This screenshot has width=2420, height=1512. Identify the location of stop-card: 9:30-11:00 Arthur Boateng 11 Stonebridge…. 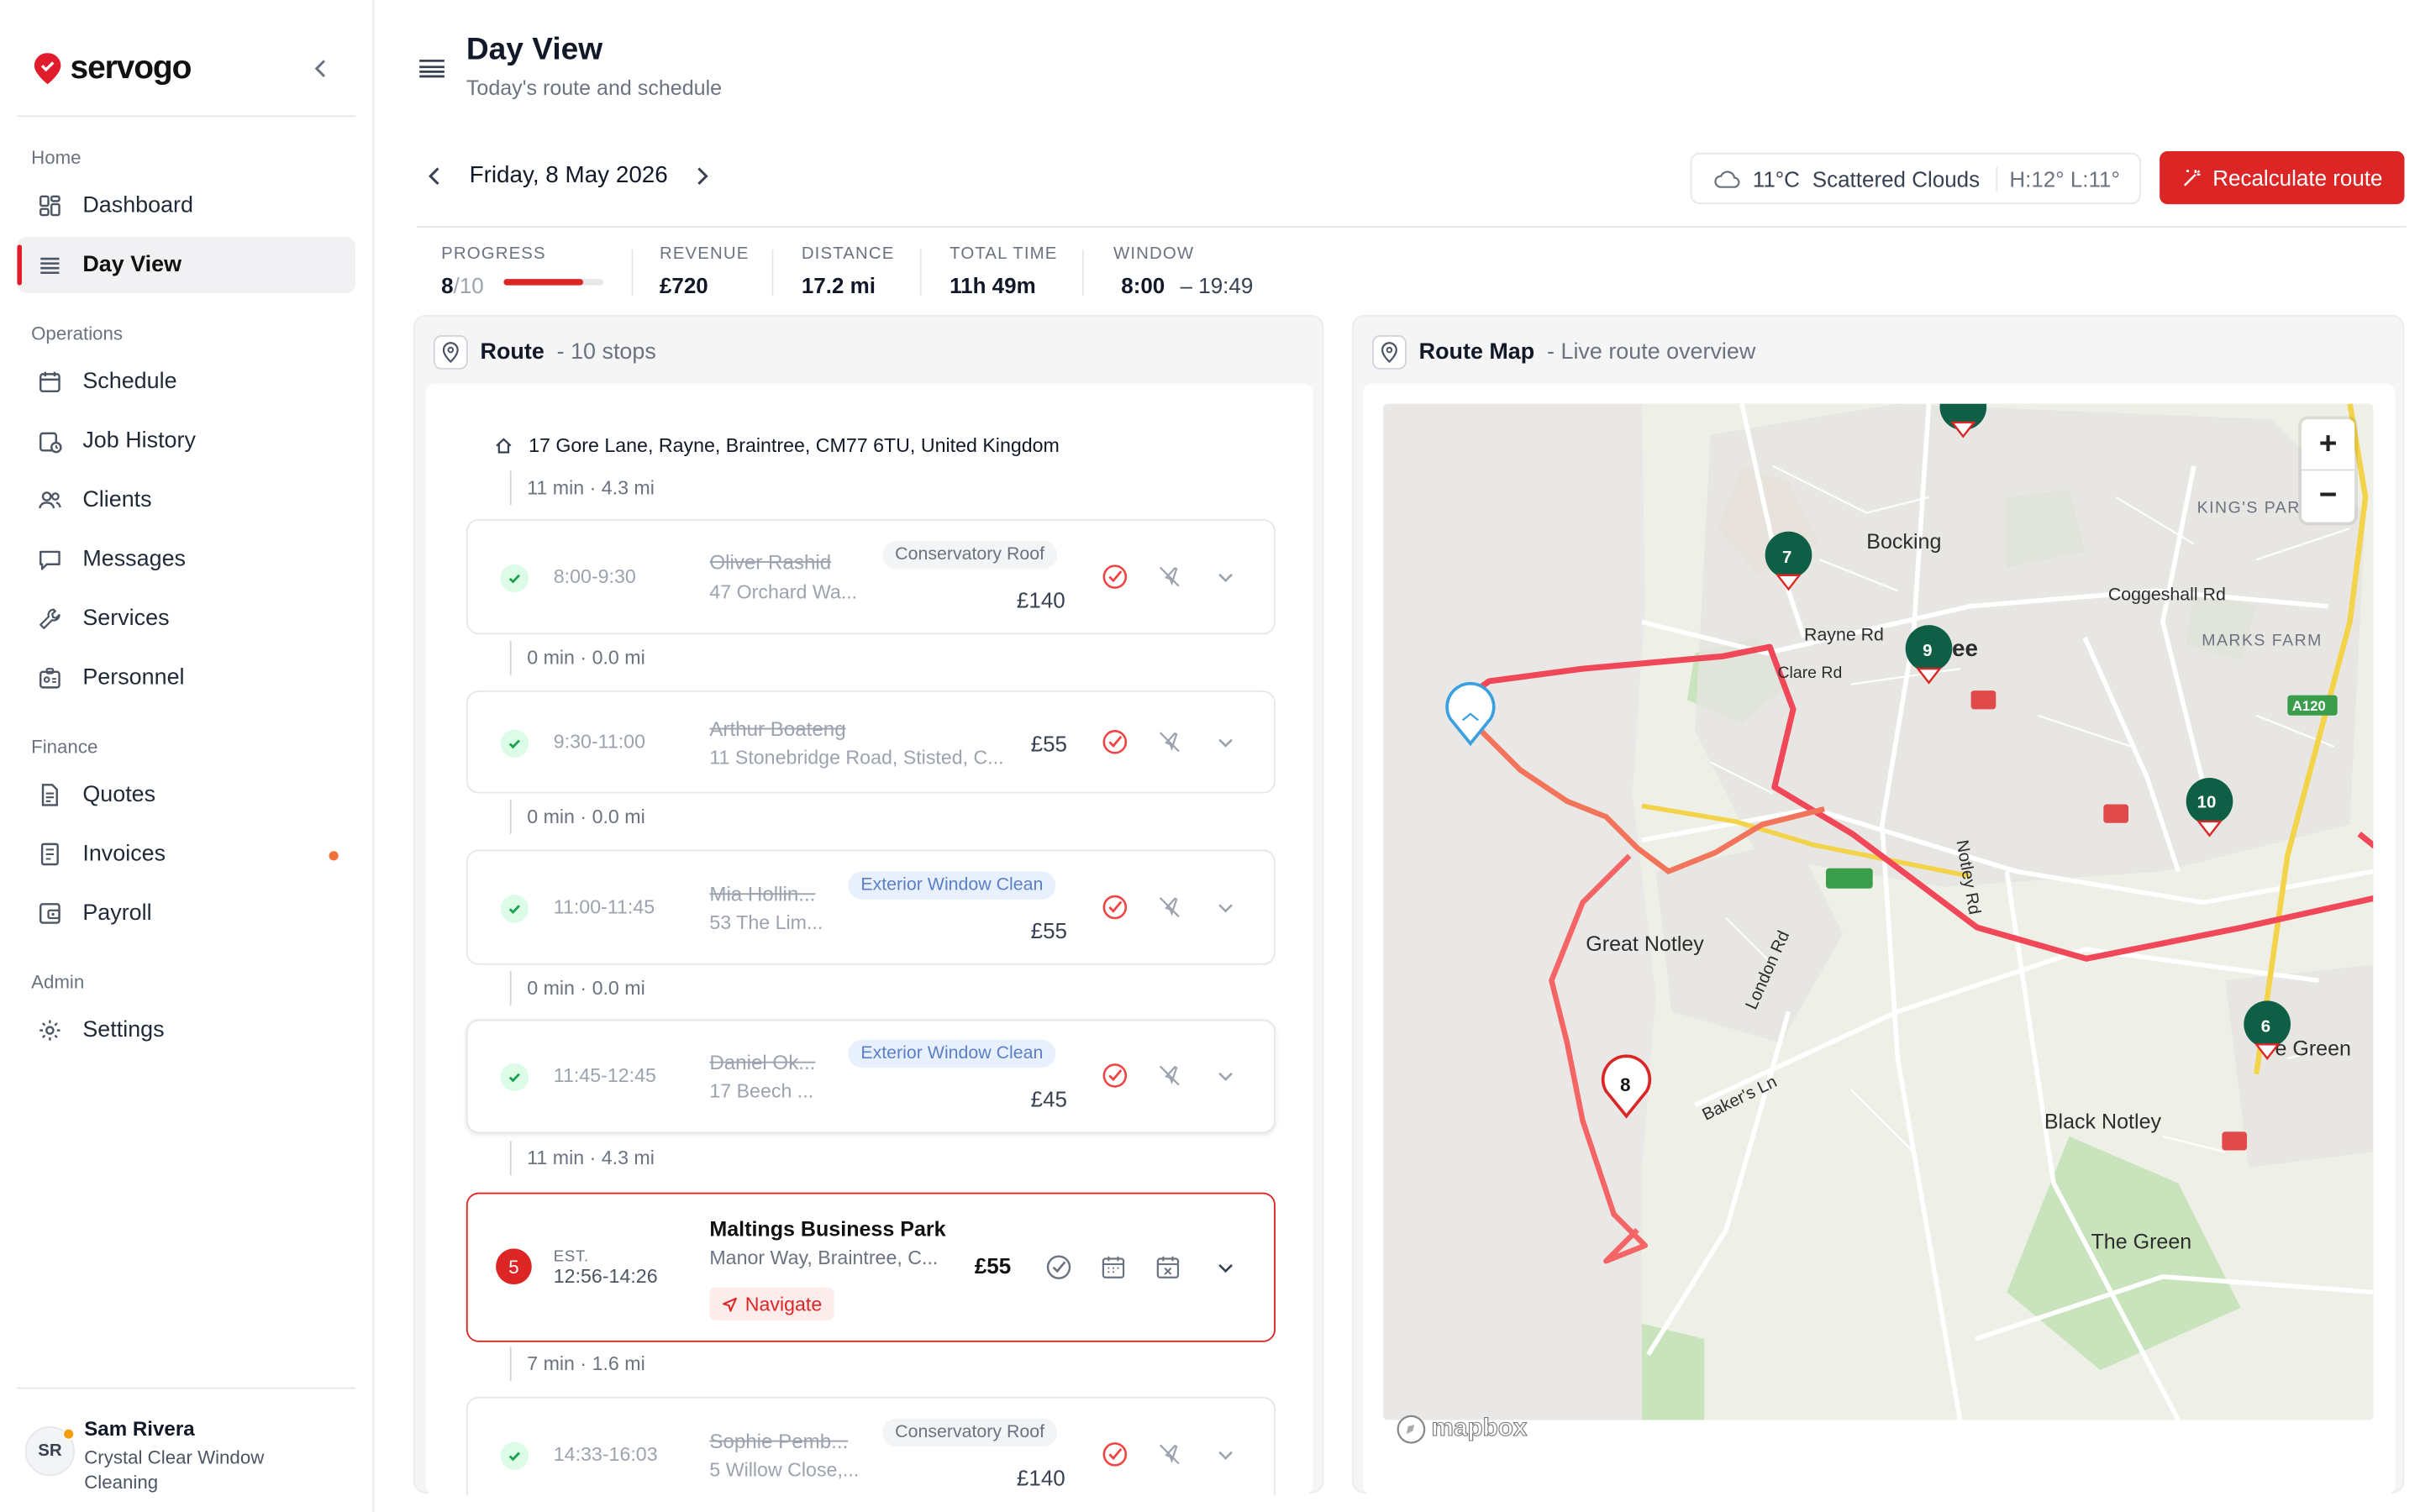
(871, 742).